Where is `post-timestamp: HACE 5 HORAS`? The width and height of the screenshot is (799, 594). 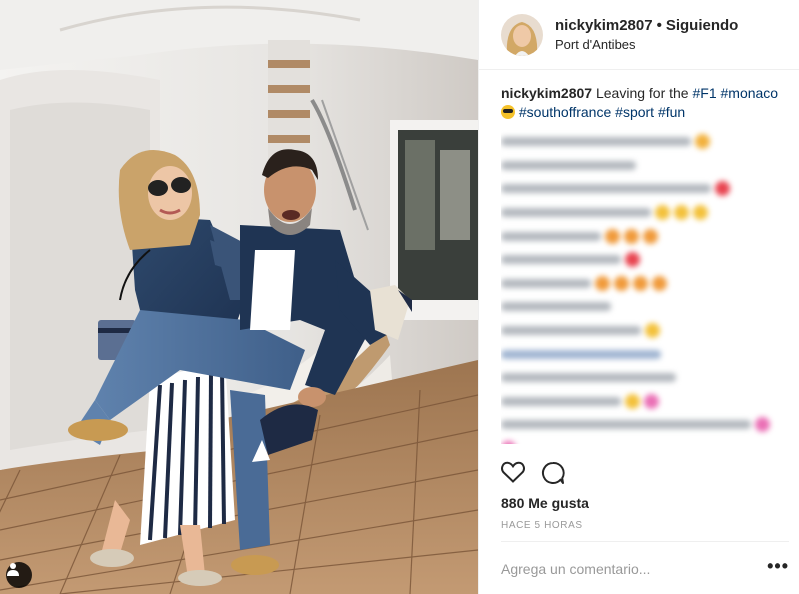 post-timestamp: HACE 5 HORAS is located at coordinates (542, 525).